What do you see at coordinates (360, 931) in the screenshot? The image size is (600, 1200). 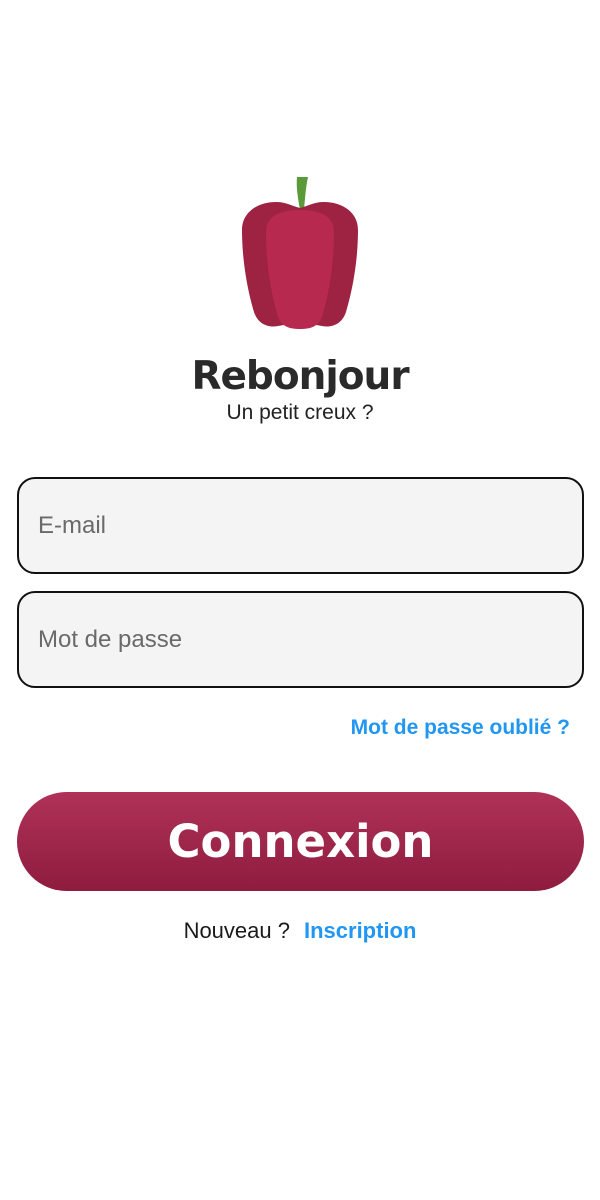 I see `signup-link: Inscription` at bounding box center [360, 931].